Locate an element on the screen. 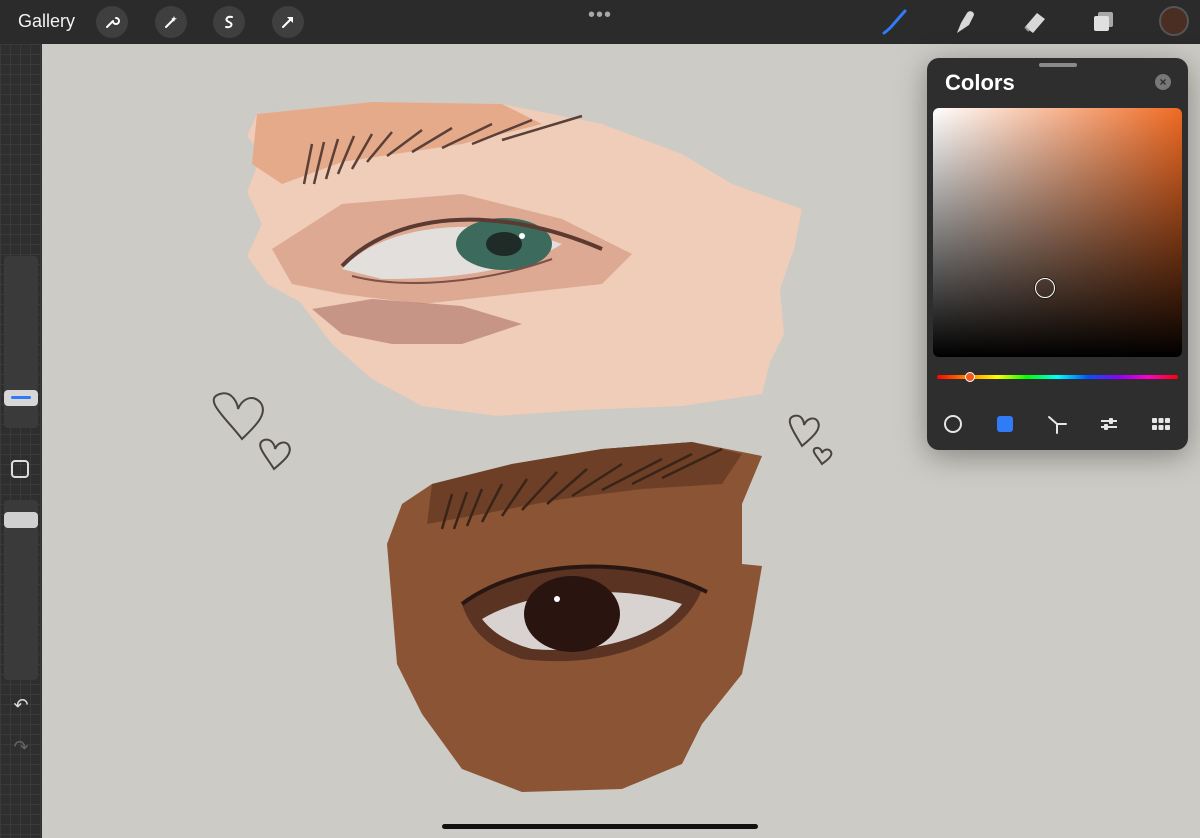 The width and height of the screenshot is (1200, 838). opacity-thumb is located at coordinates (21, 520).